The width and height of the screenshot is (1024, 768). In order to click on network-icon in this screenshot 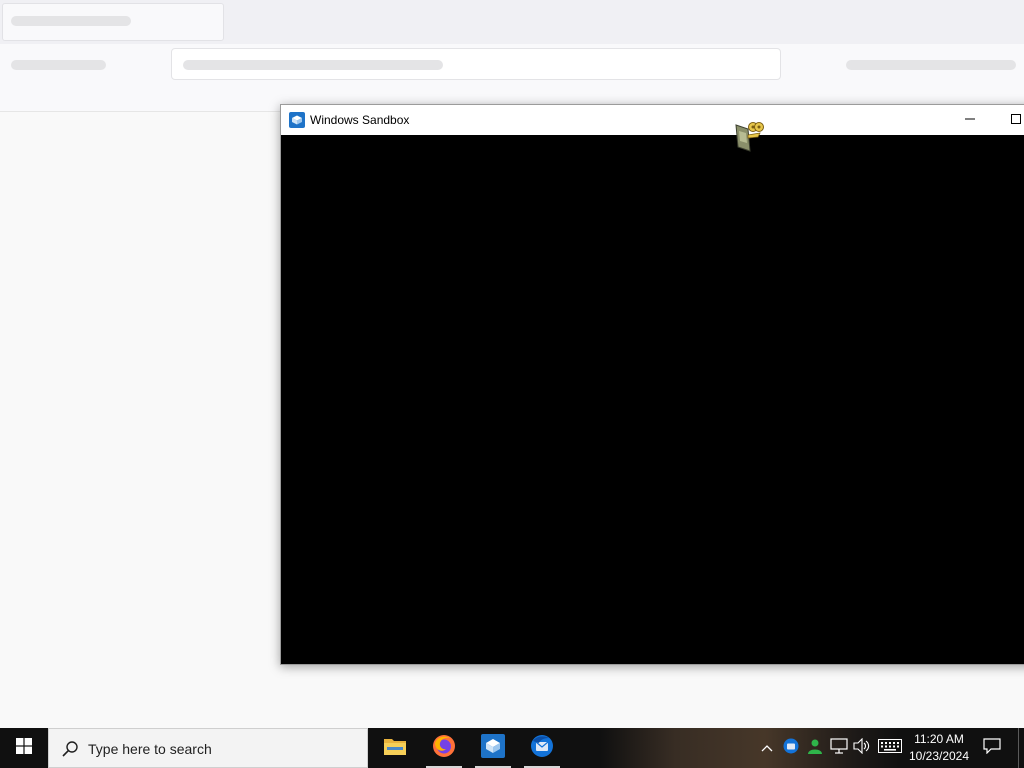, I will do `click(839, 748)`.